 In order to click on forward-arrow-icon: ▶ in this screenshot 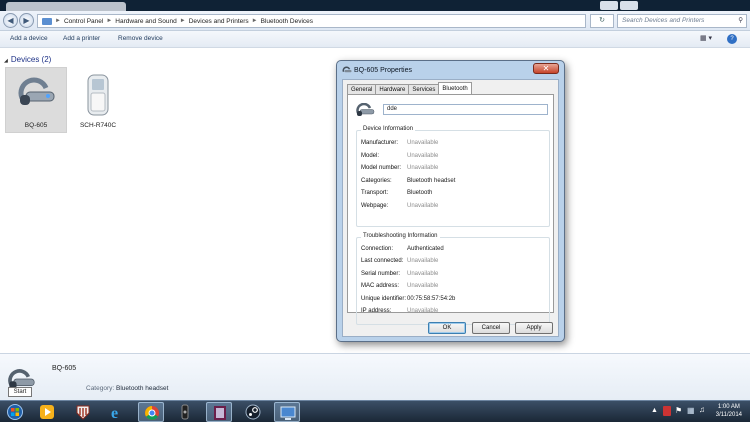, I will do `click(26, 20)`.